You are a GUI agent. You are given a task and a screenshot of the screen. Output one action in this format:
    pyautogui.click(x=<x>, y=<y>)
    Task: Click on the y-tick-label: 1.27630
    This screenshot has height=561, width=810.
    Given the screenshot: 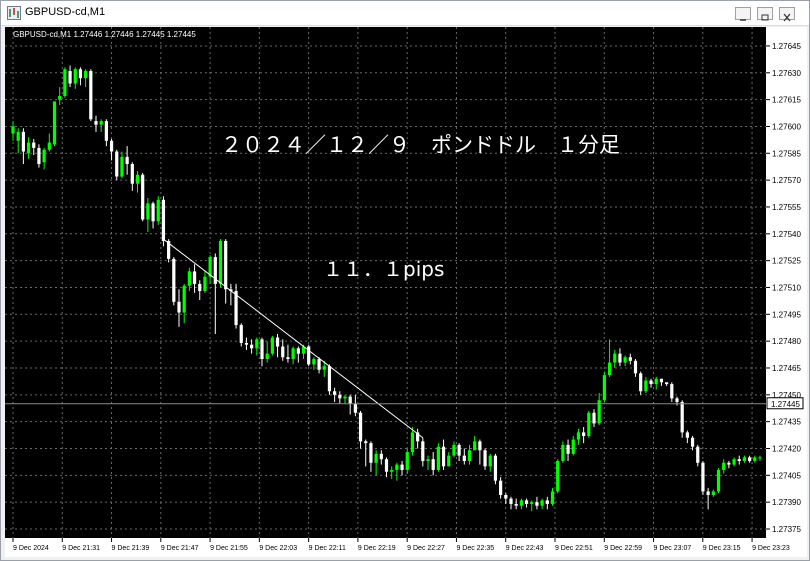 What is the action you would take?
    pyautogui.click(x=786, y=73)
    